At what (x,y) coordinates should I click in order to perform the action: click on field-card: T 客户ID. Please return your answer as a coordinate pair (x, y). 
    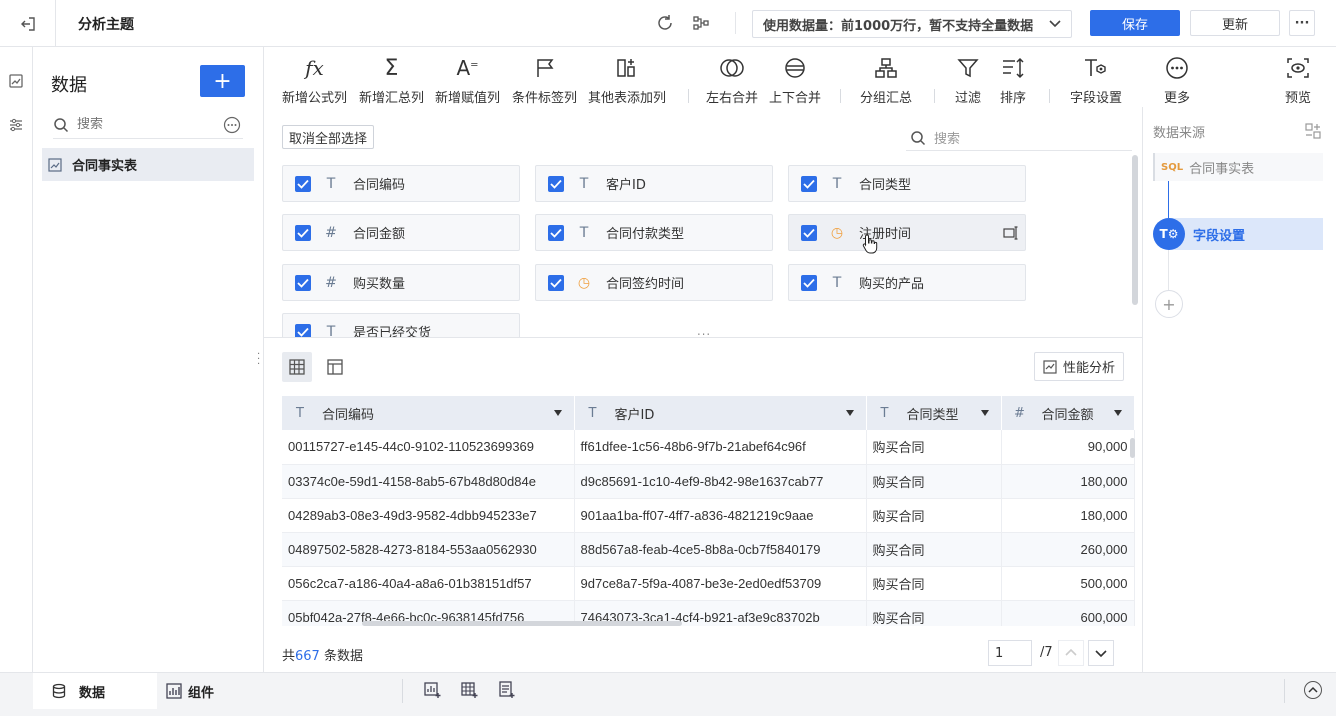
    Looking at the image, I should click on (654, 183).